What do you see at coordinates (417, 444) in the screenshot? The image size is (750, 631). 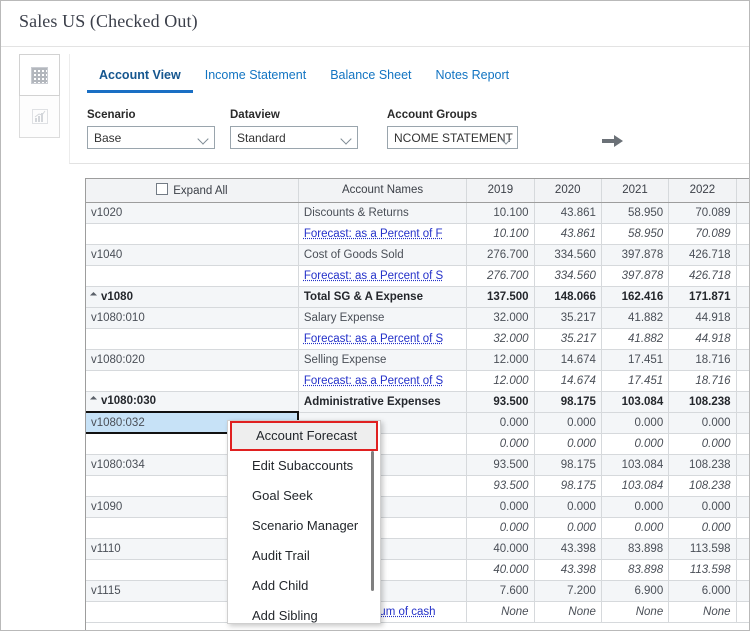 I see `table-row: 0.0000.0000.0000.0000.0000.0000.0000.000` at bounding box center [417, 444].